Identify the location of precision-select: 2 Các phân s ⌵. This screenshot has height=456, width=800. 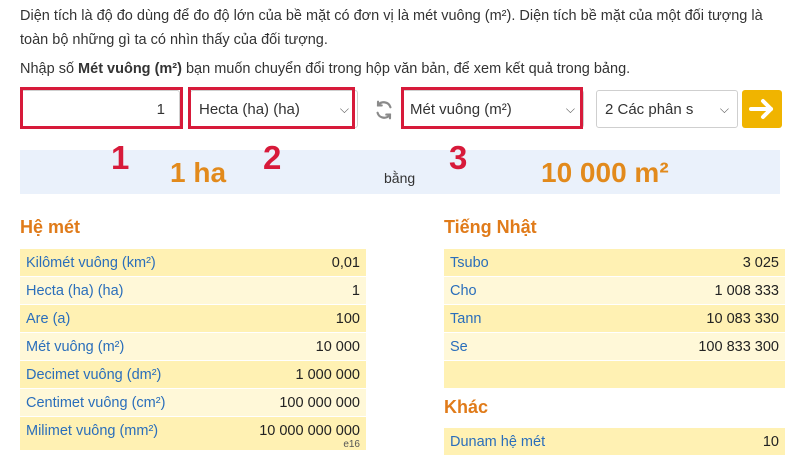
(667, 109).